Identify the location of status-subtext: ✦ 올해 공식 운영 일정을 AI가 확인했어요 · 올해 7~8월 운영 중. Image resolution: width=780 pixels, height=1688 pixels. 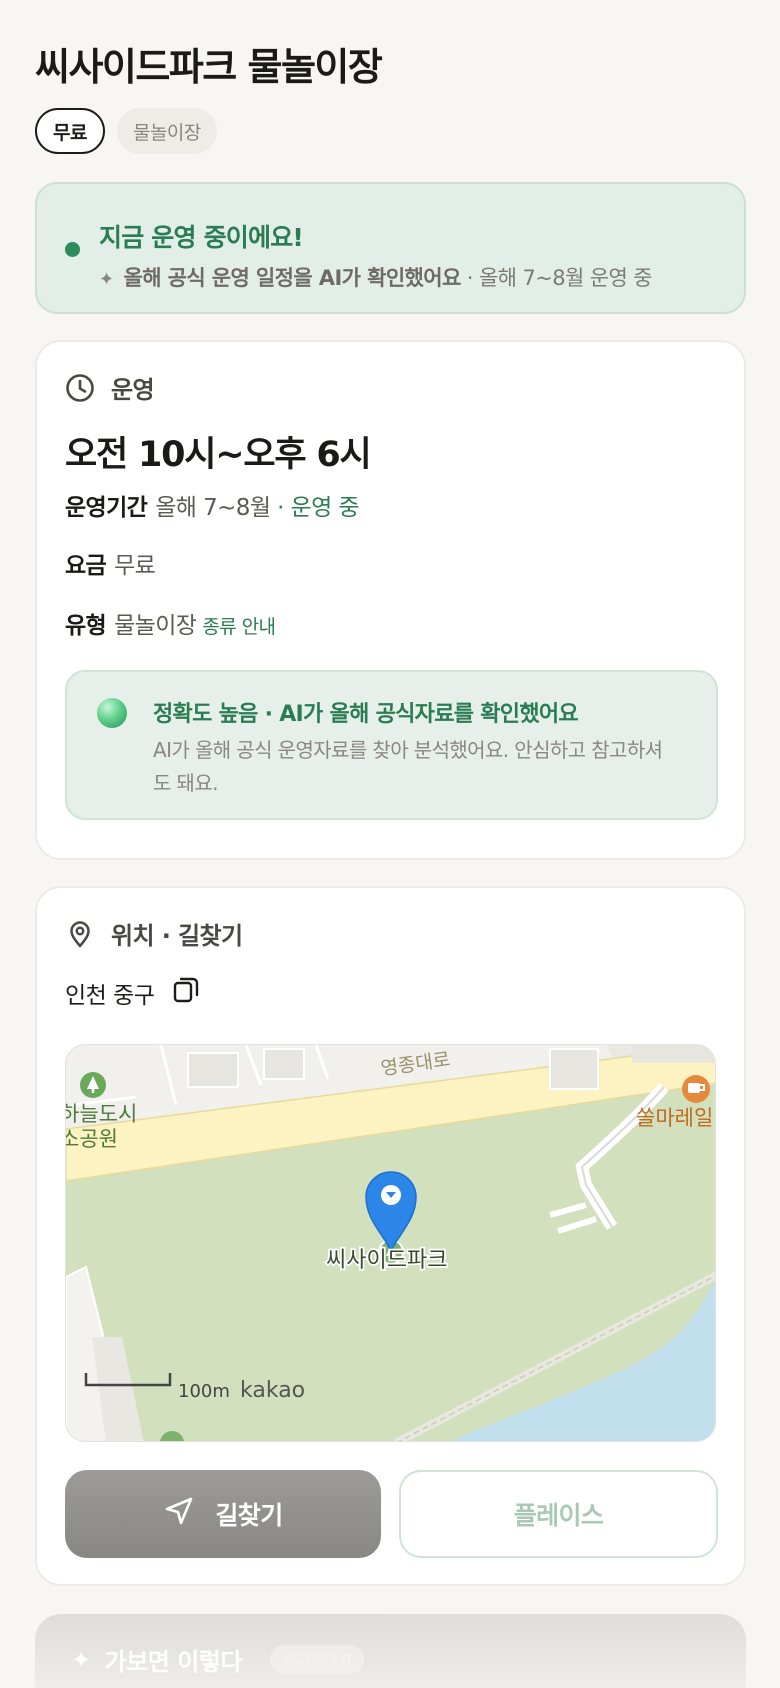
(376, 277).